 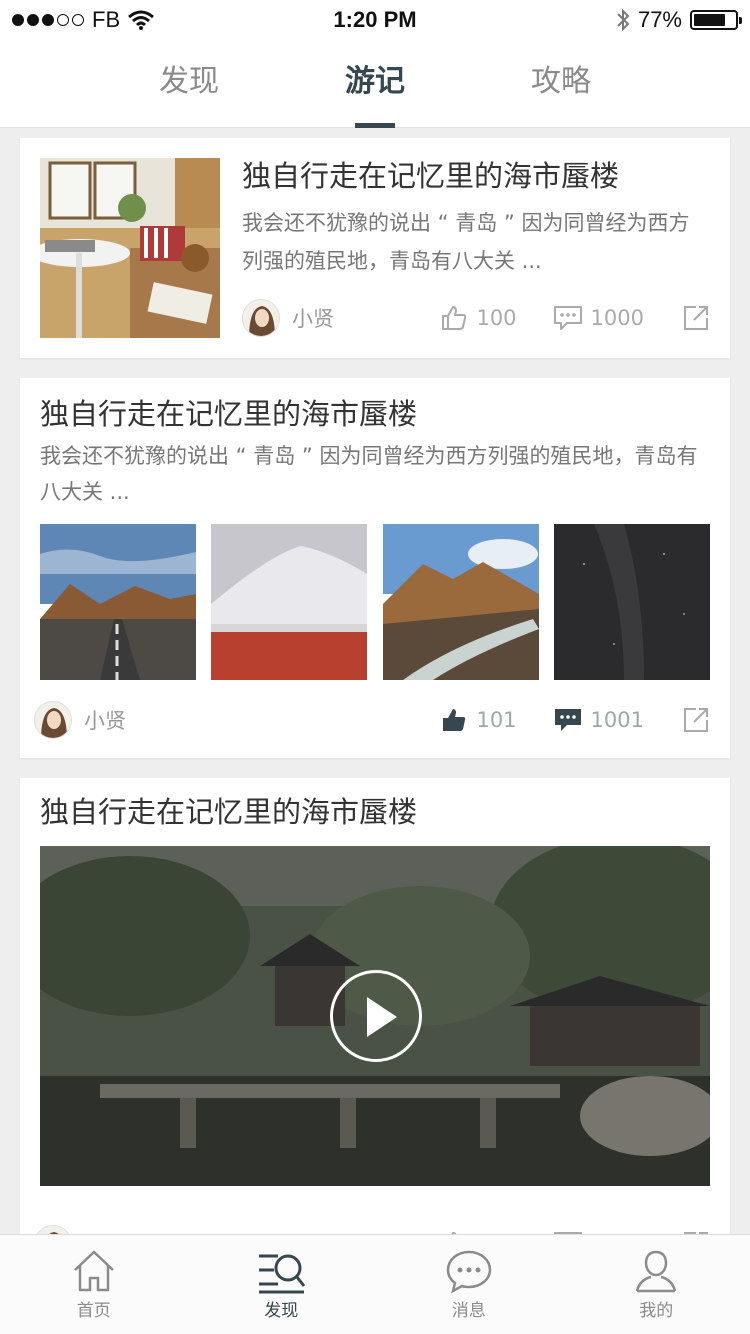 I want to click on comment-count: 1001, so click(x=617, y=720).